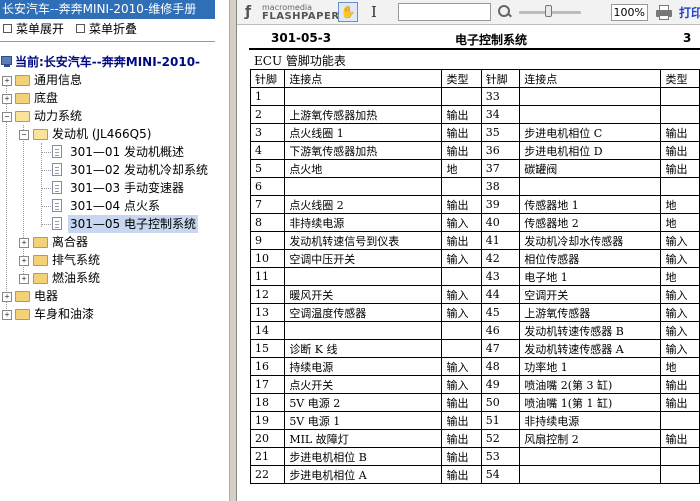 This screenshot has width=700, height=501. What do you see at coordinates (500, 438) in the screenshot?
I see `cell-pin: 52` at bounding box center [500, 438].